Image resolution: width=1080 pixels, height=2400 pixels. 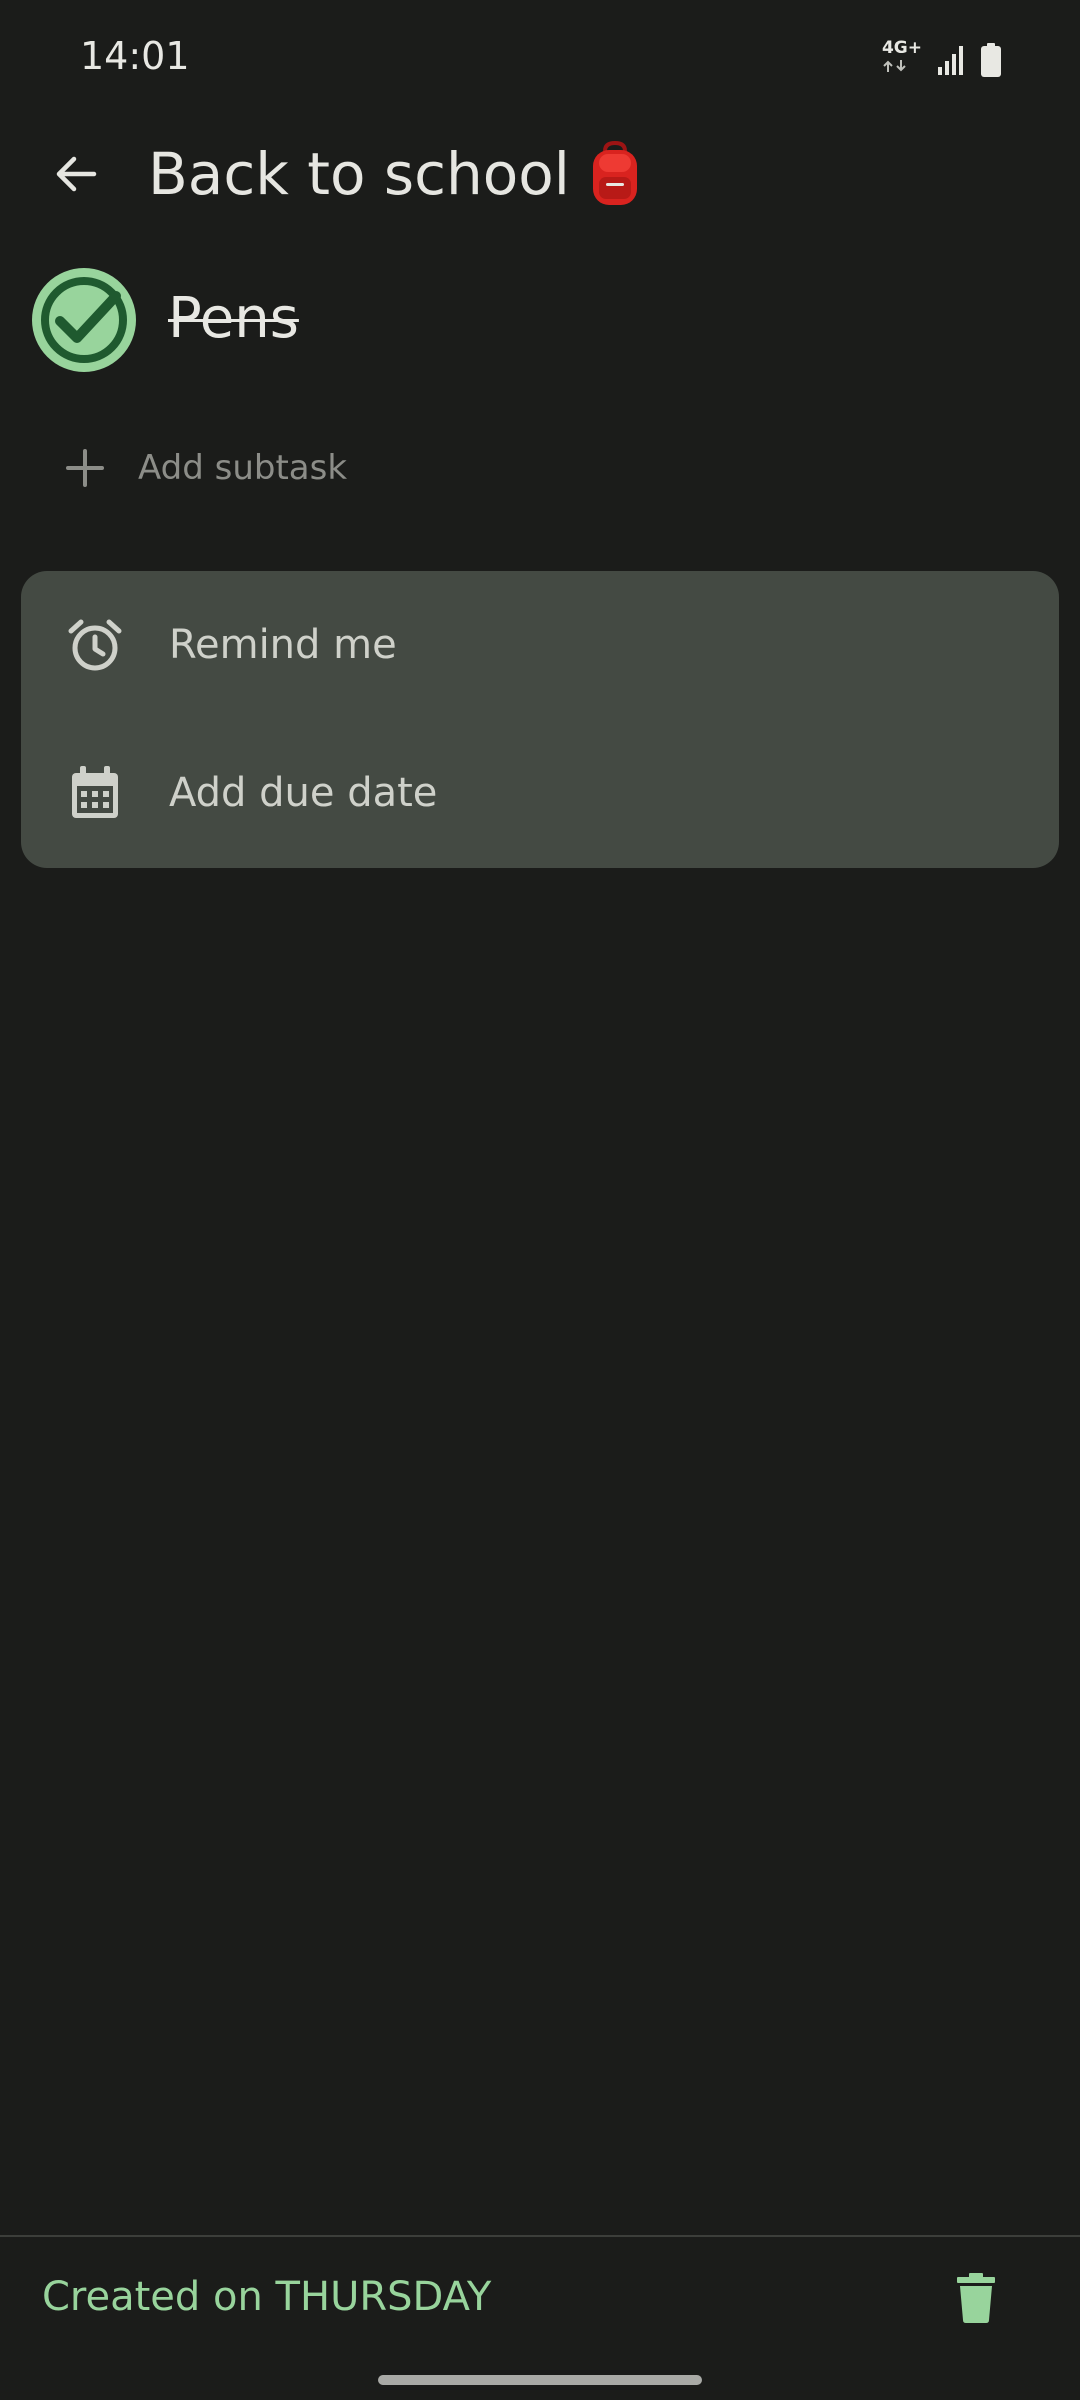 I want to click on task-title: Pens, so click(x=233, y=318).